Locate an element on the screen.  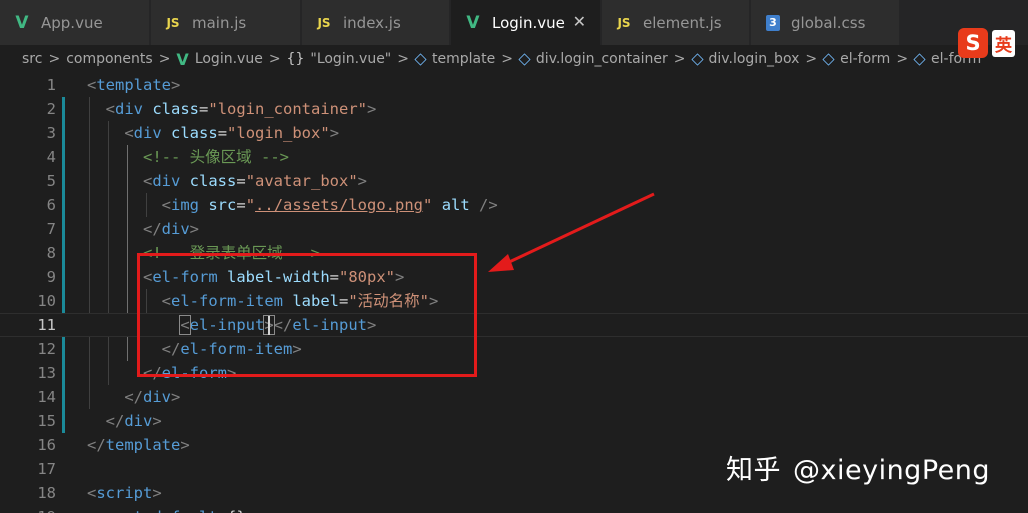
watermark: 知乎 @xieyingPeng is located at coordinates (858, 467).